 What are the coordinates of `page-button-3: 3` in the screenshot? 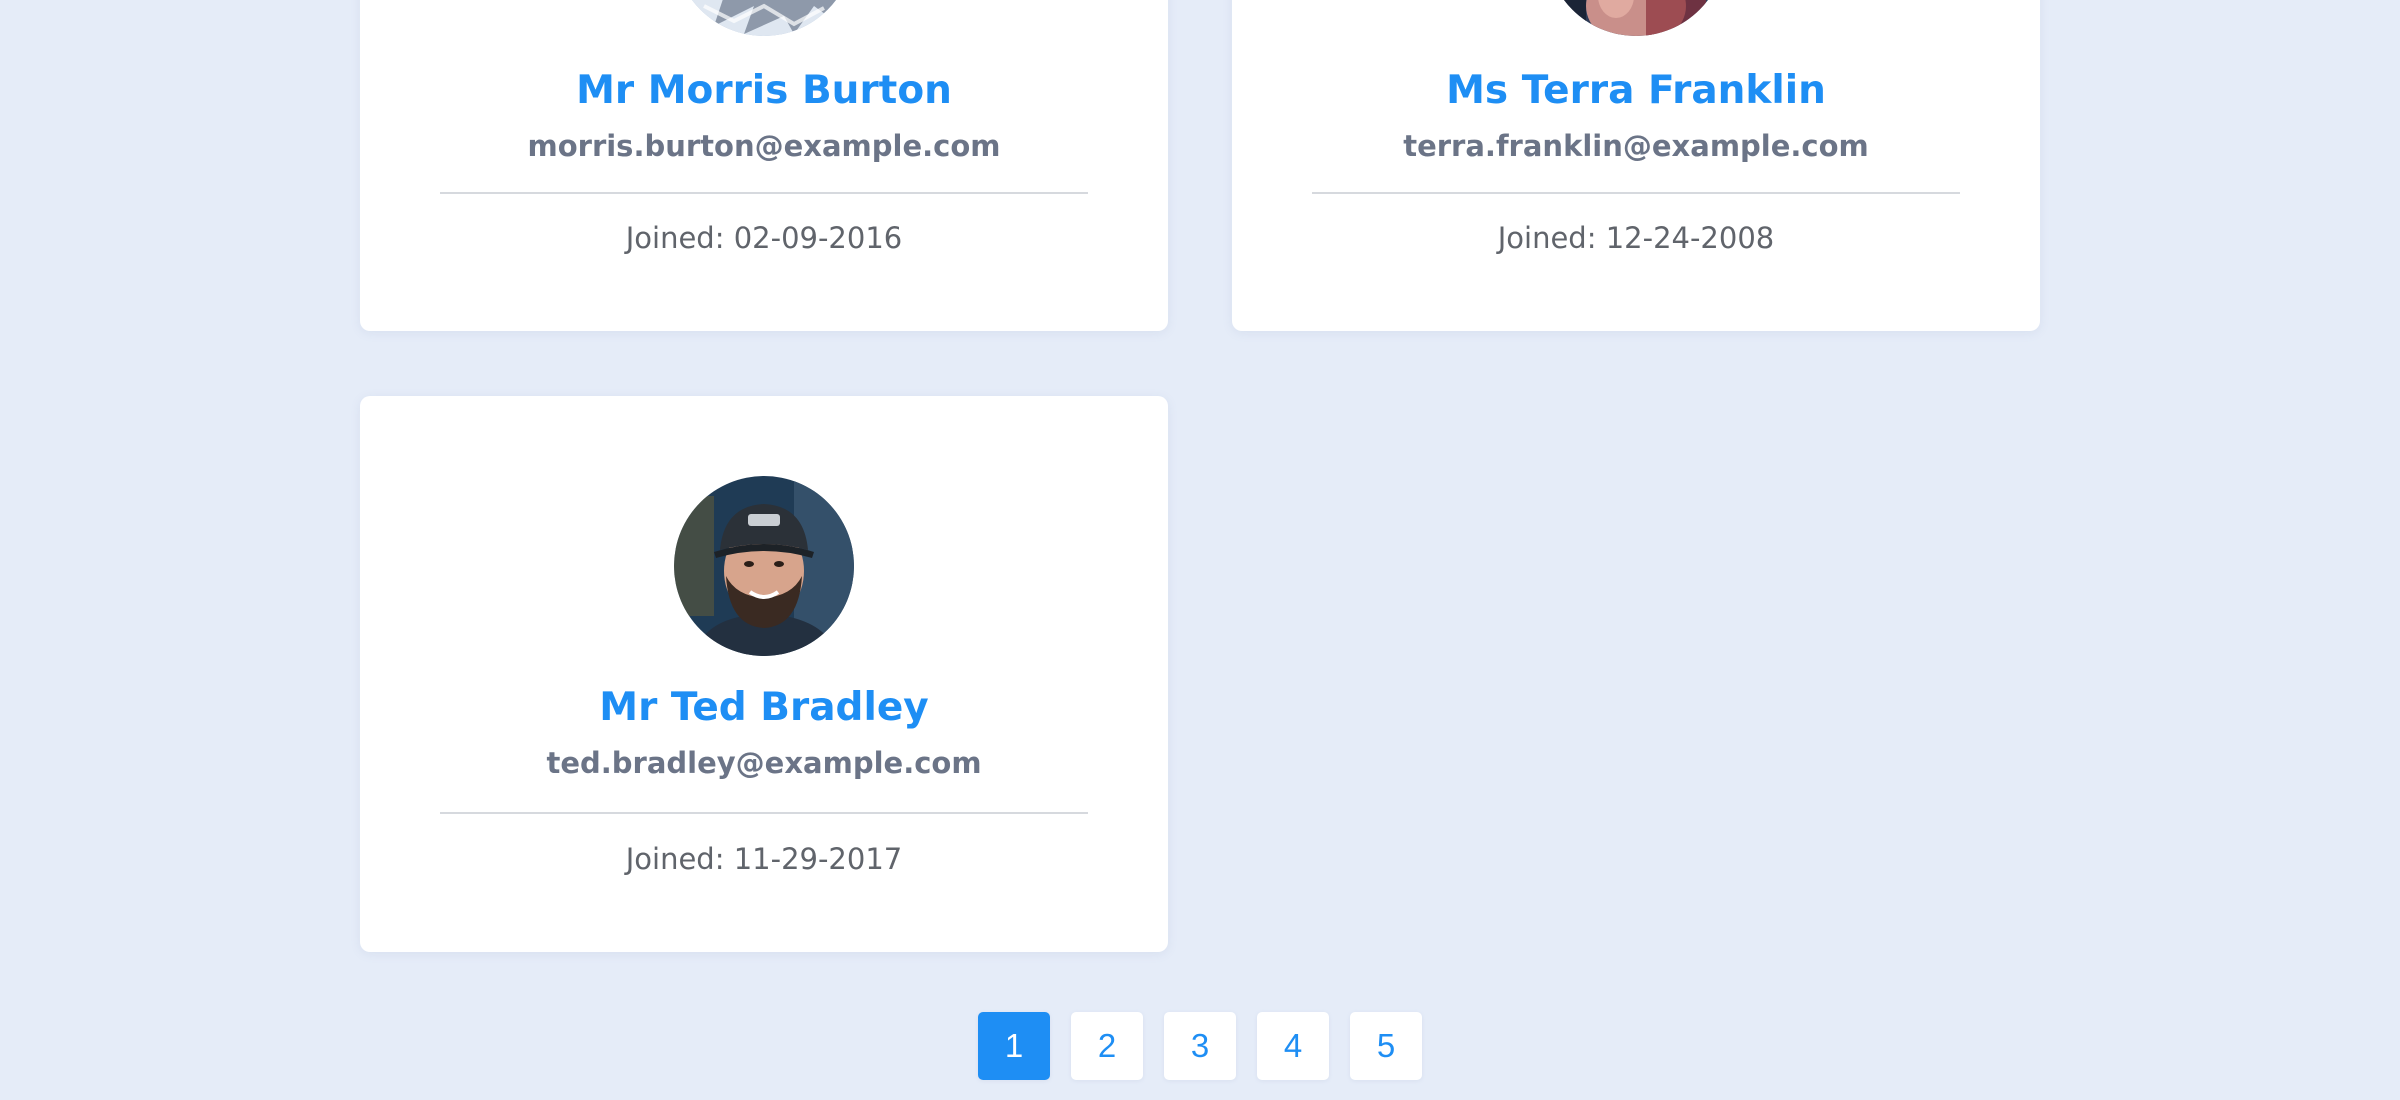 It's located at (1200, 1046).